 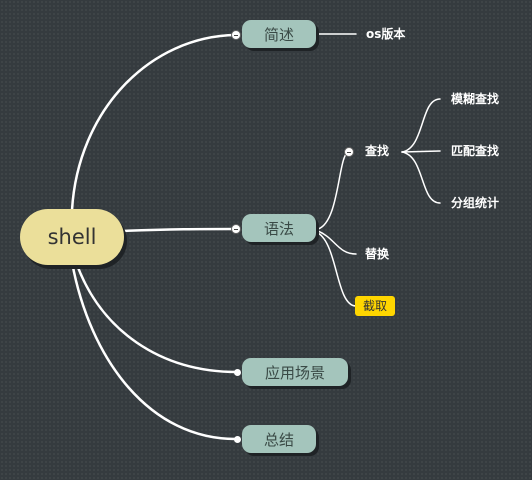 I want to click on branch-label: 应用场景, so click(x=294, y=372).